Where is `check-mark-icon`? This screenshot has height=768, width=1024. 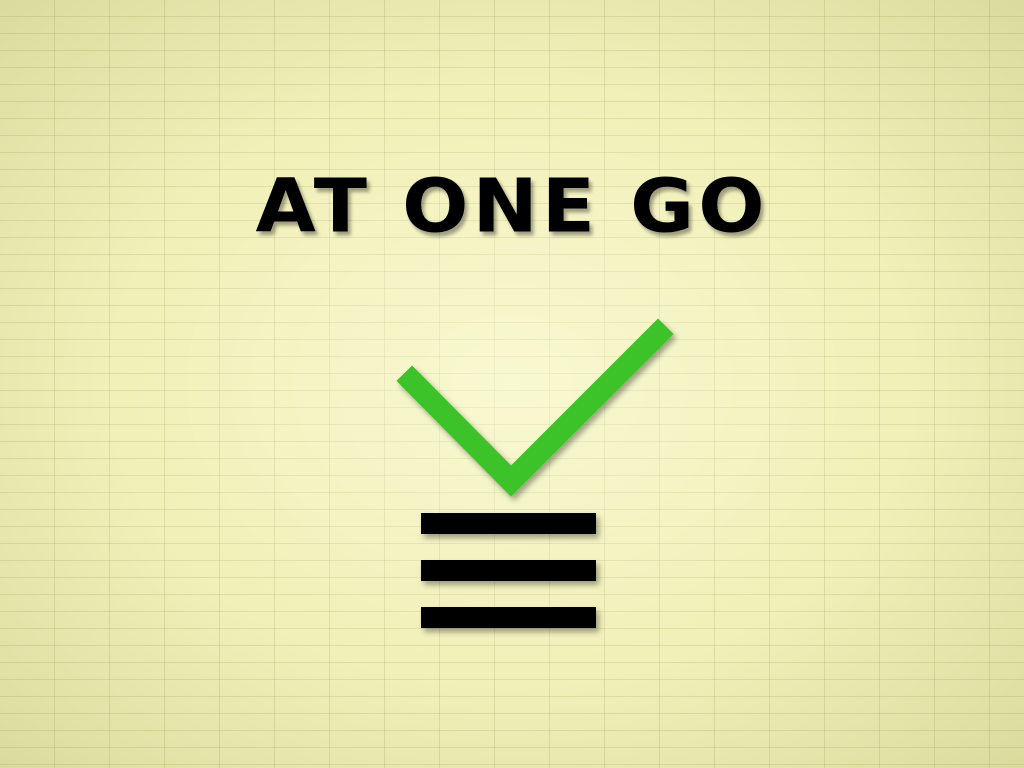
check-mark-icon is located at coordinates (535, 407).